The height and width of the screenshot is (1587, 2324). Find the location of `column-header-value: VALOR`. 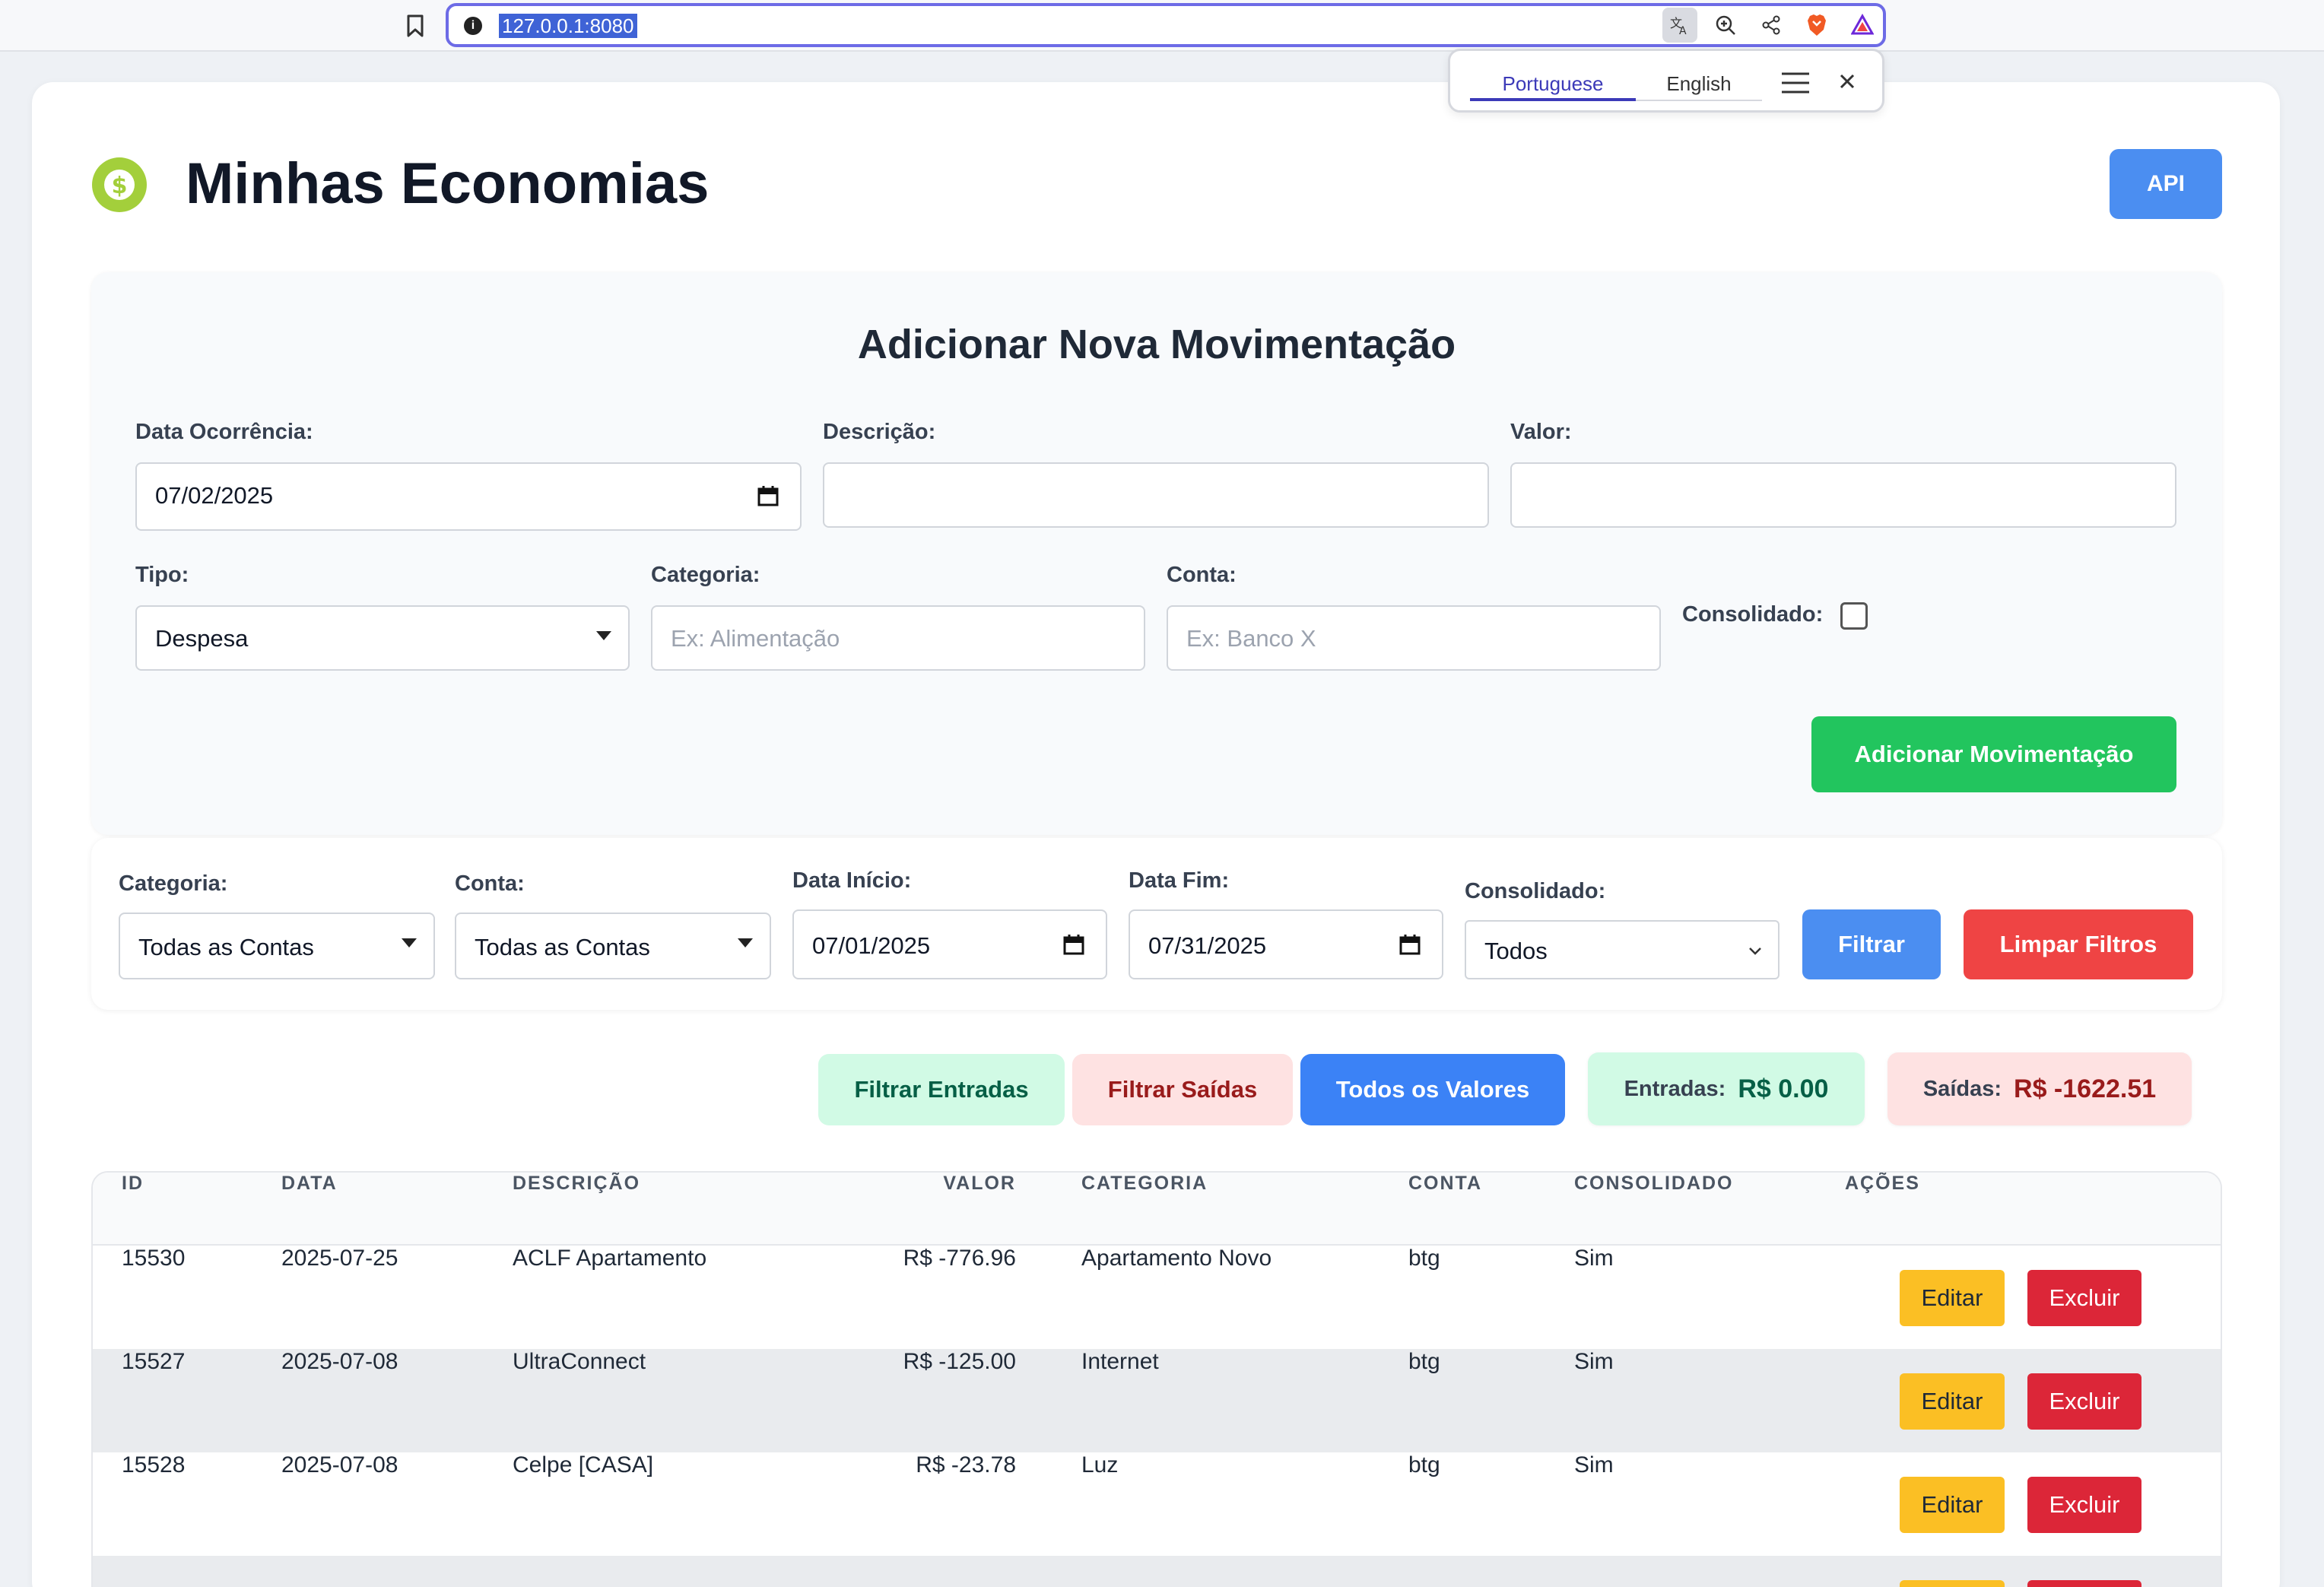

column-header-value: VALOR is located at coordinates (934, 1184).